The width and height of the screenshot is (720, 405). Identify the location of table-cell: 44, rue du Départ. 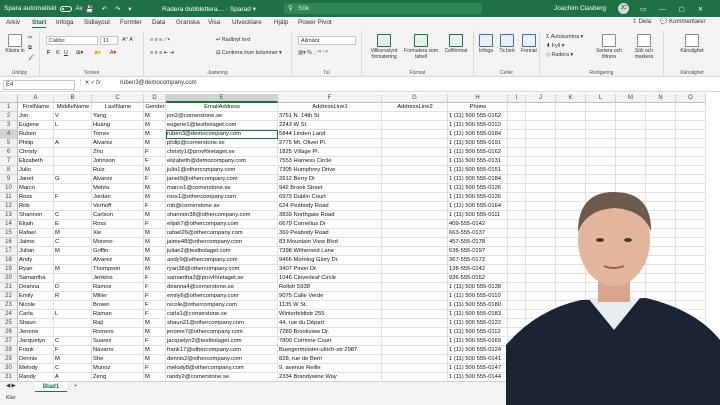
(330, 323).